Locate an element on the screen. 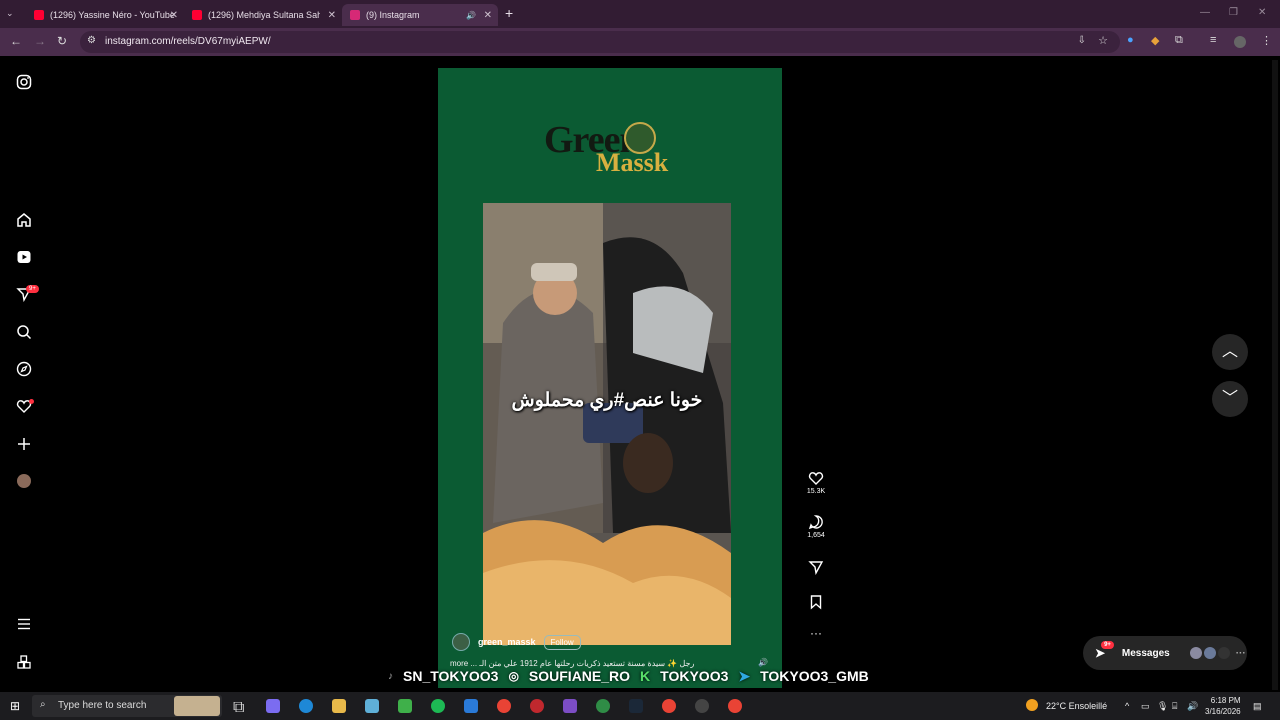  green-massk-logo: Green Massk is located at coordinates (616, 148).